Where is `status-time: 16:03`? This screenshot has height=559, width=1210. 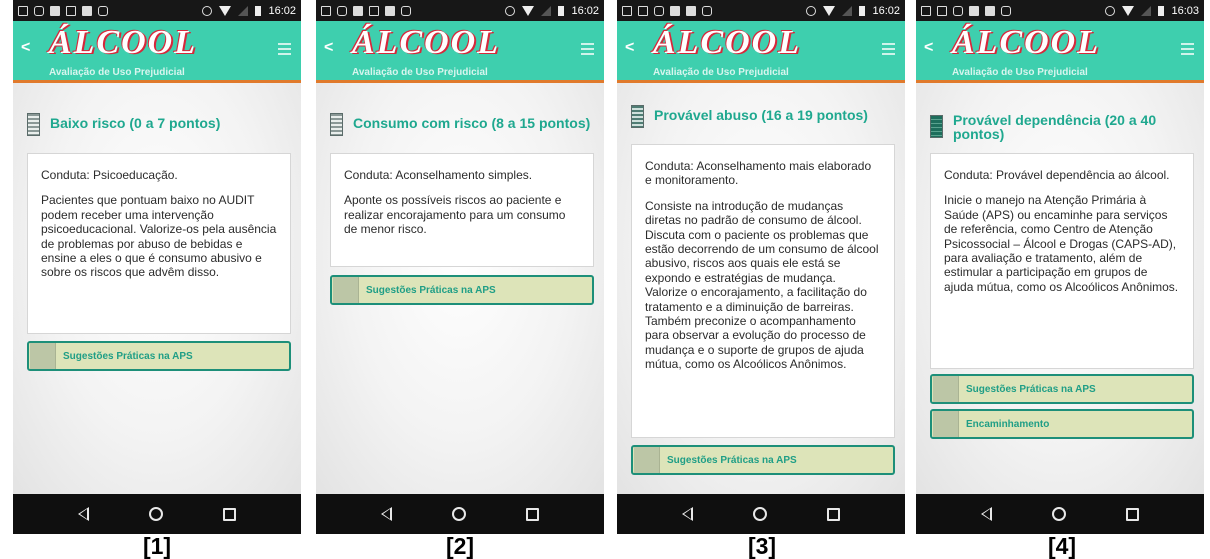 status-time: 16:03 is located at coordinates (1185, 10).